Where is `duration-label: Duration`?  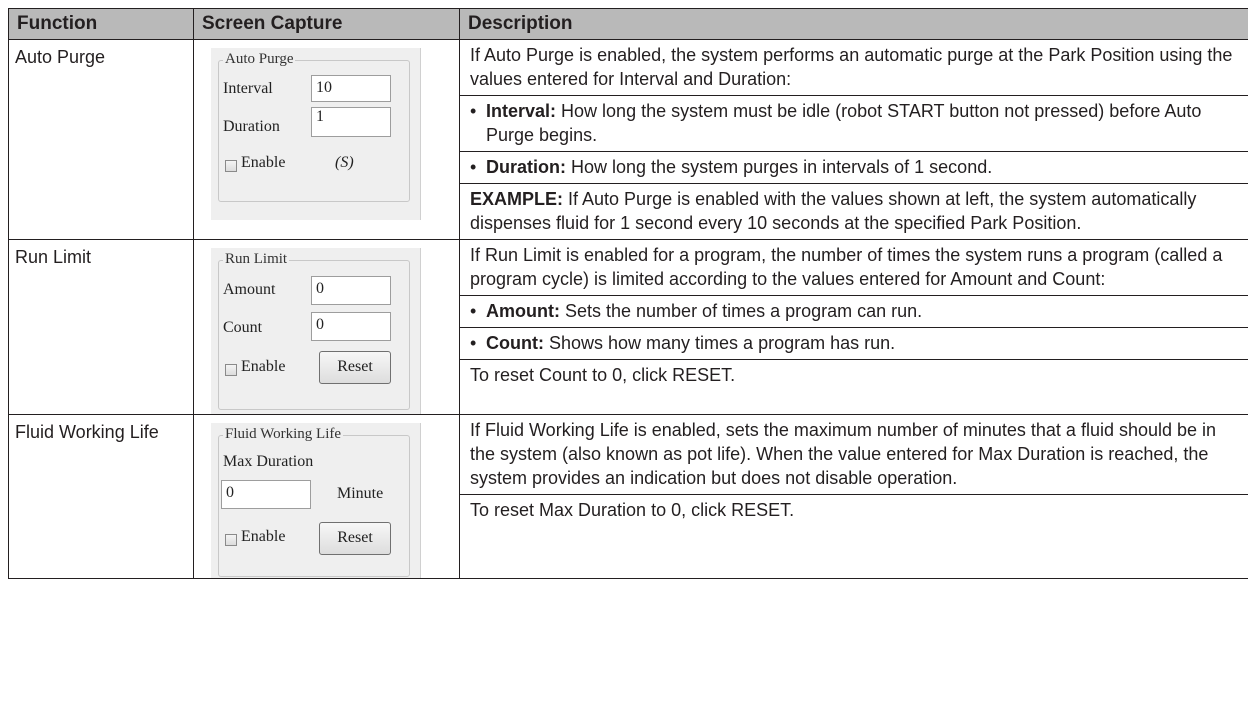 duration-label: Duration is located at coordinates (251, 126).